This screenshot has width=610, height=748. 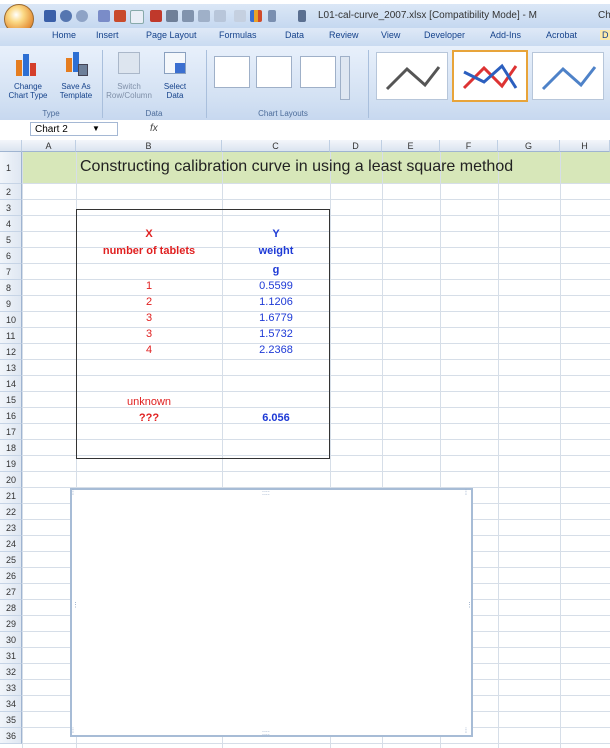 What do you see at coordinates (11, 464) in the screenshot?
I see `row-header: 19` at bounding box center [11, 464].